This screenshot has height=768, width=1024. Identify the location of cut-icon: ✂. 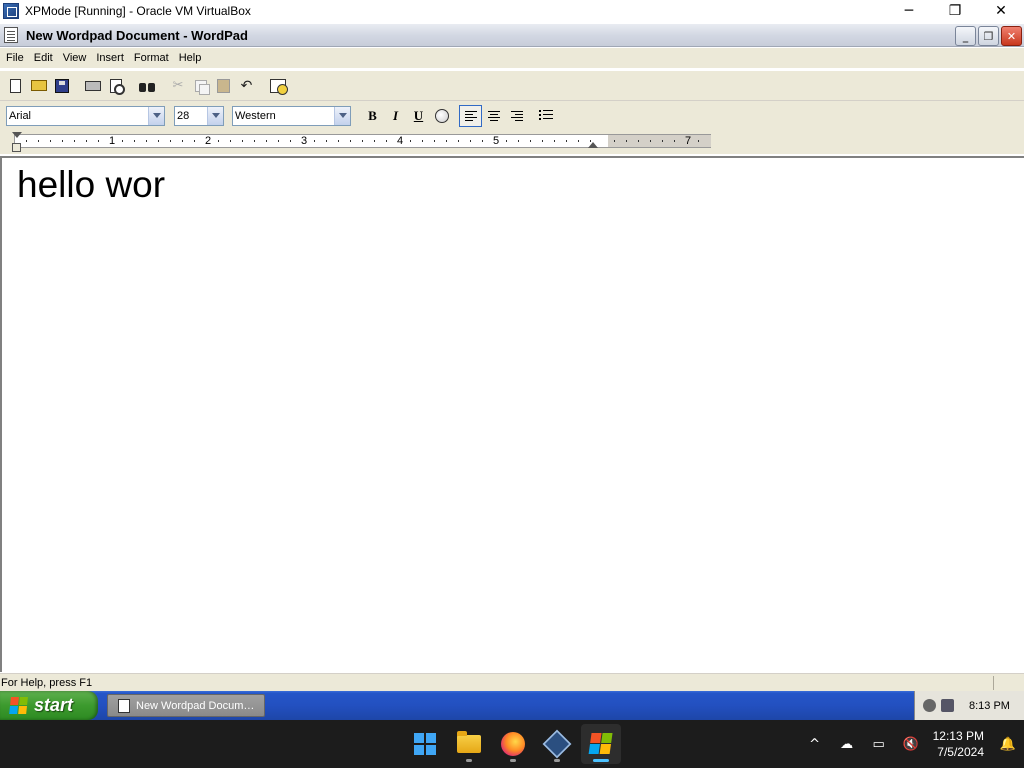
(178, 85).